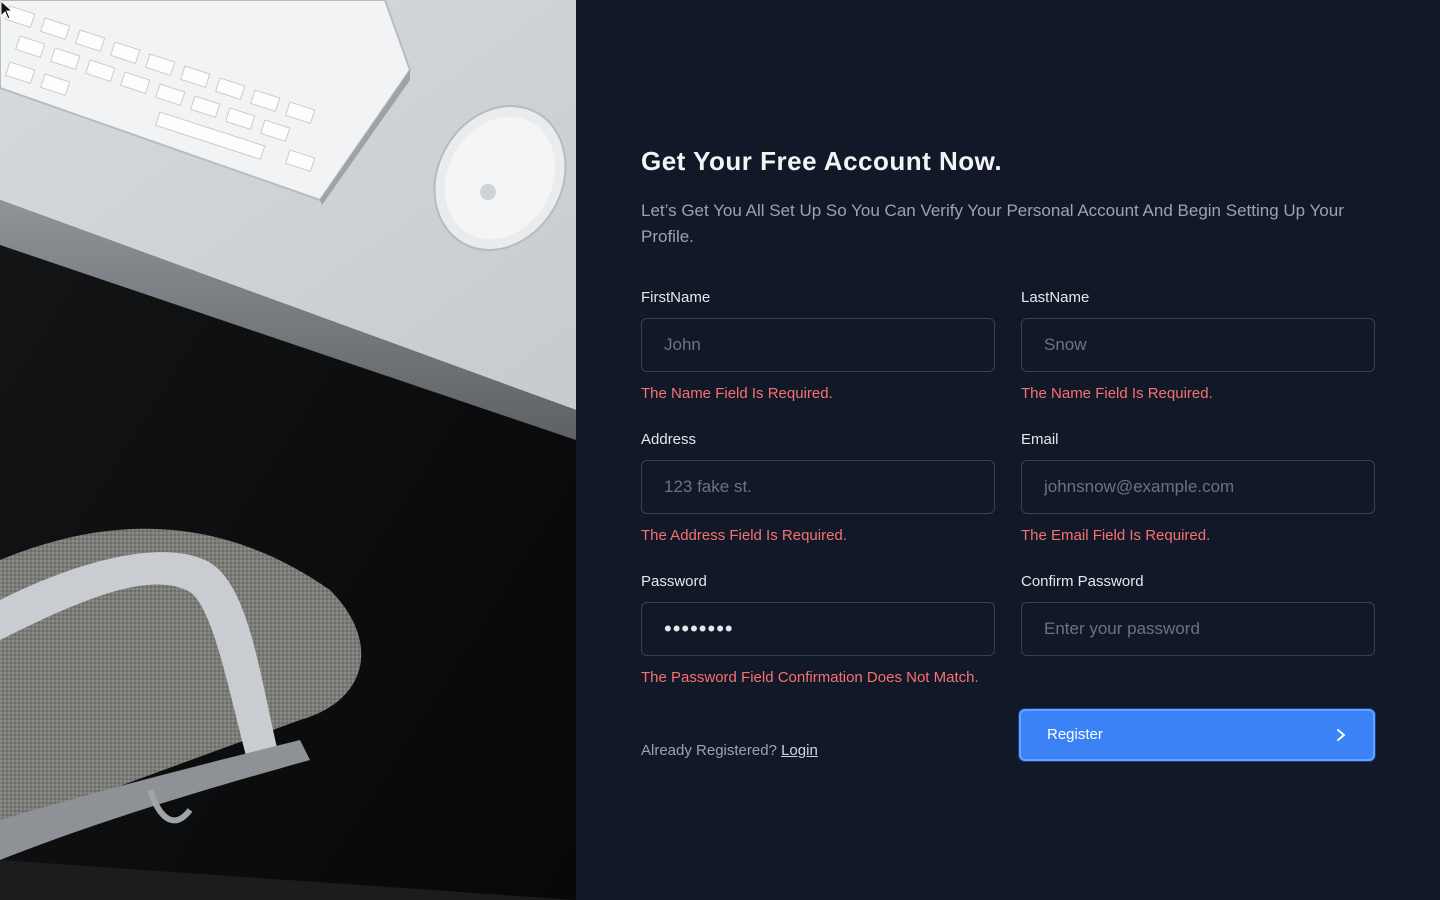 This screenshot has height=900, width=1440. I want to click on login-prompt: Already Registered? Login, so click(818, 737).